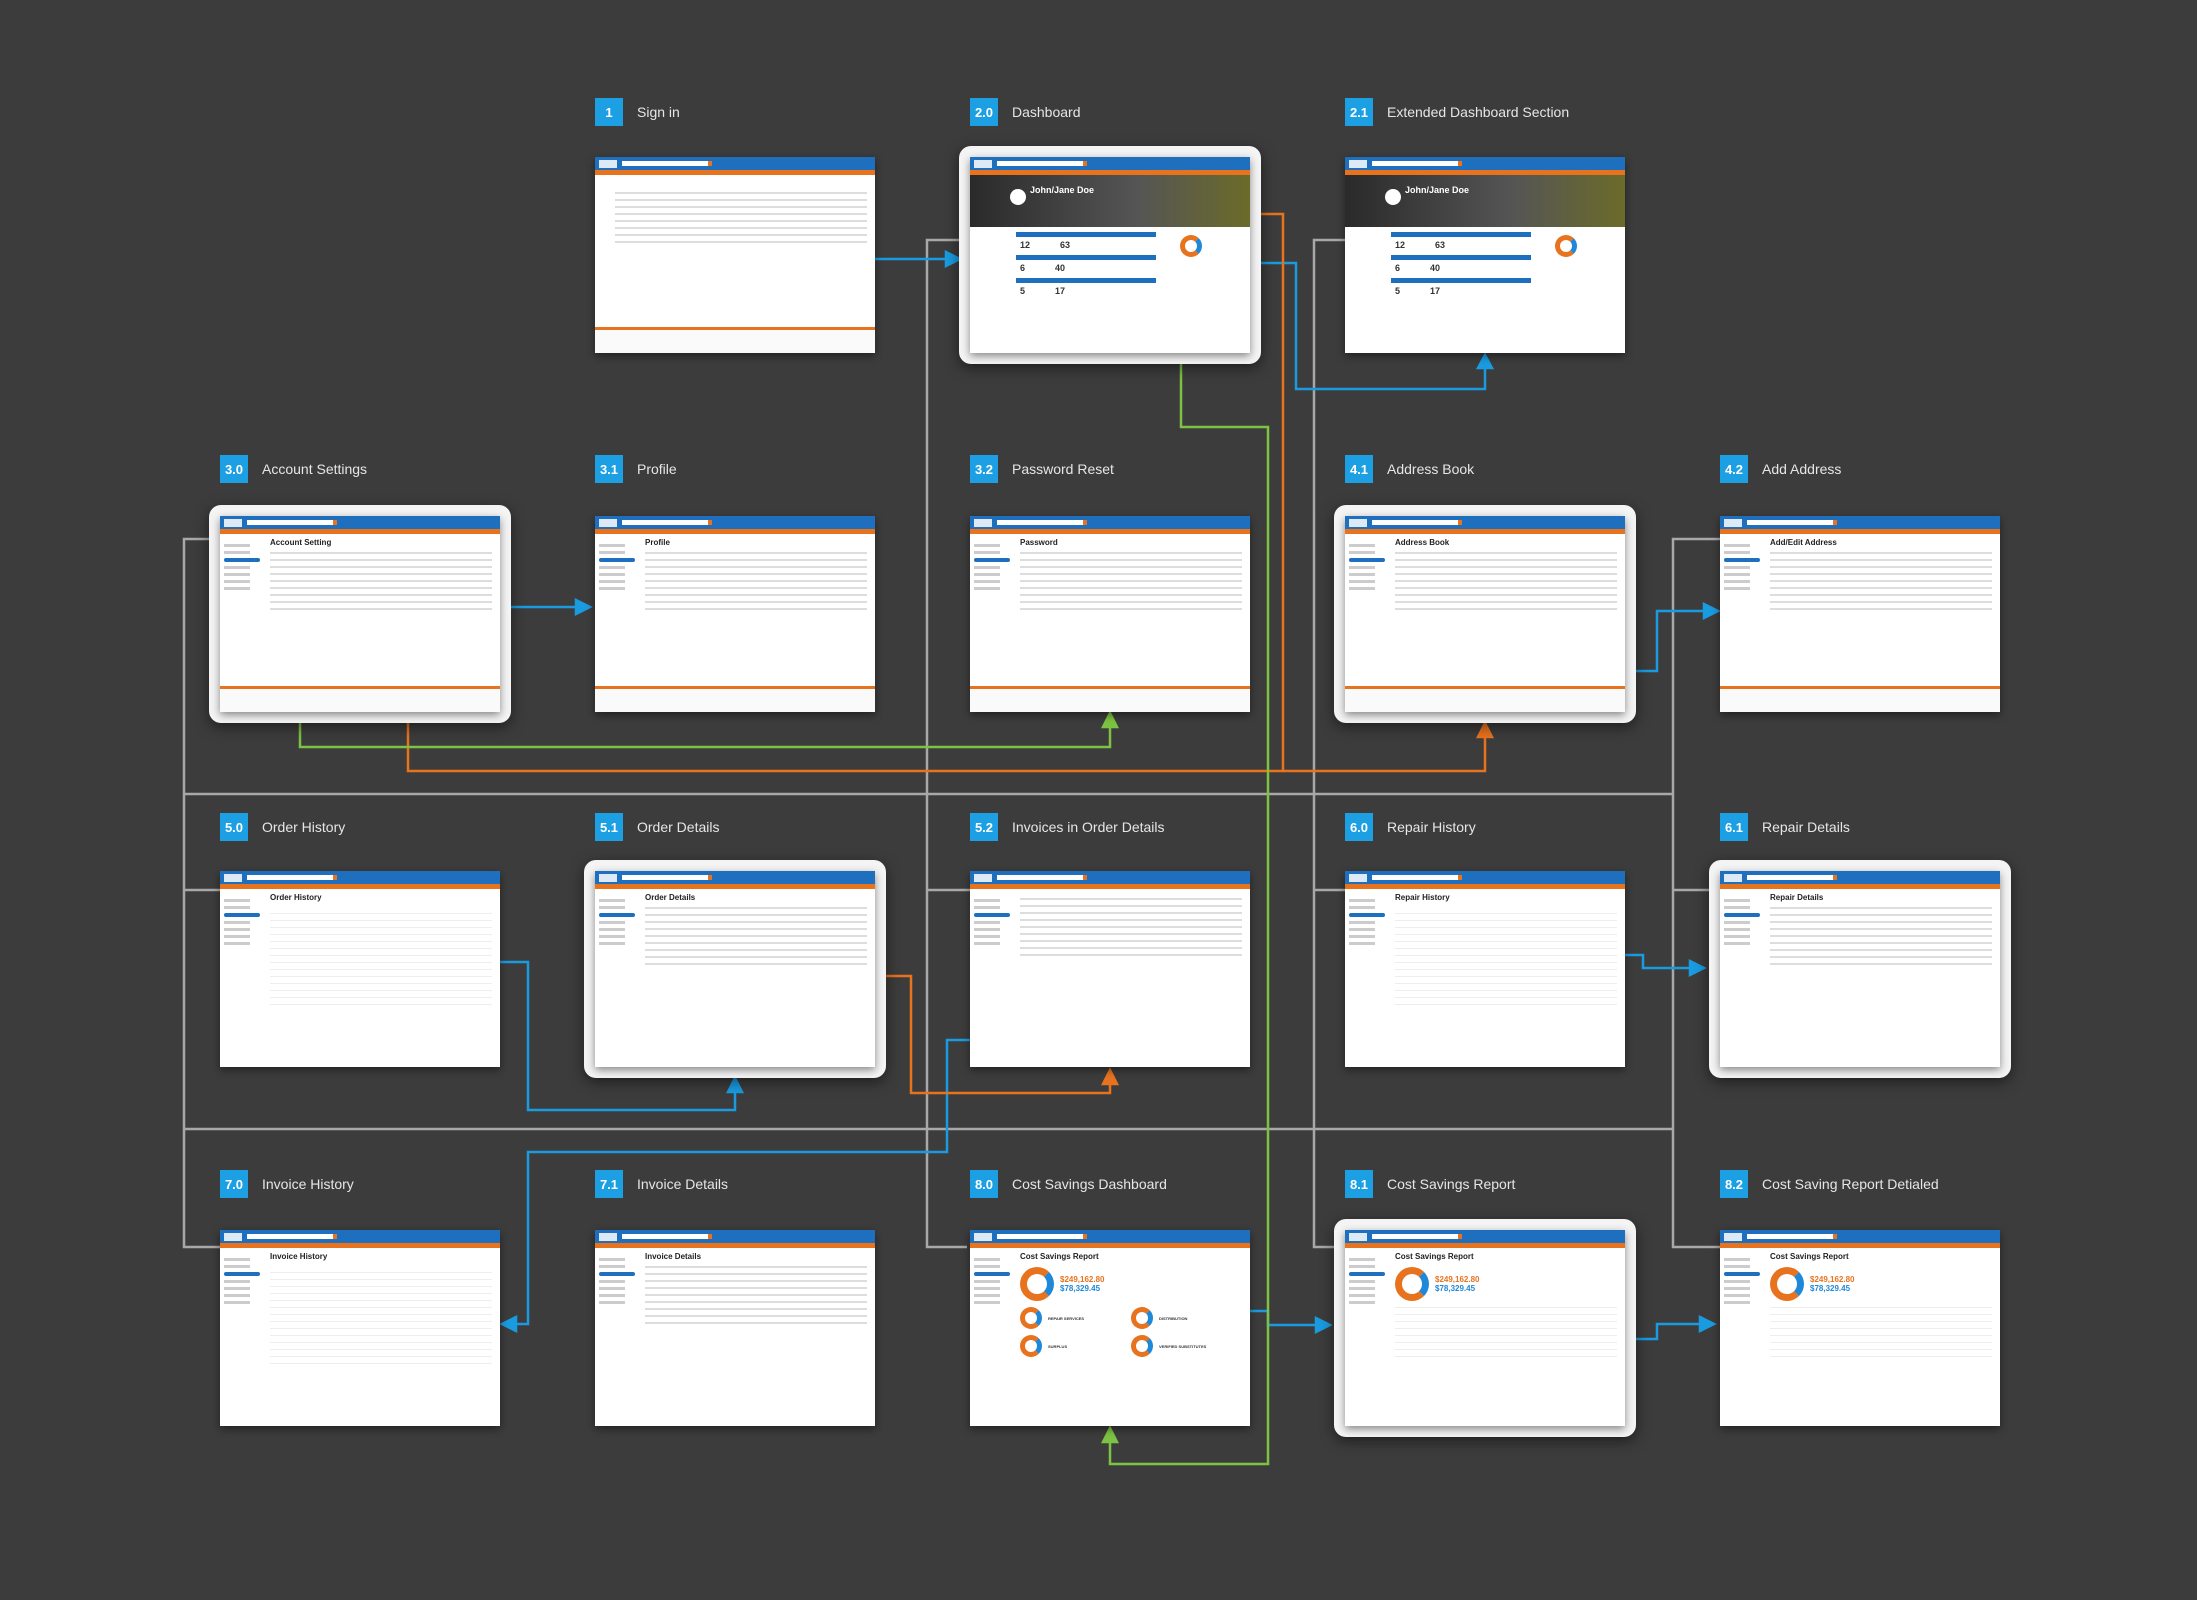 The height and width of the screenshot is (1600, 2197). I want to click on screen-thumbnail: Password, so click(1110, 614).